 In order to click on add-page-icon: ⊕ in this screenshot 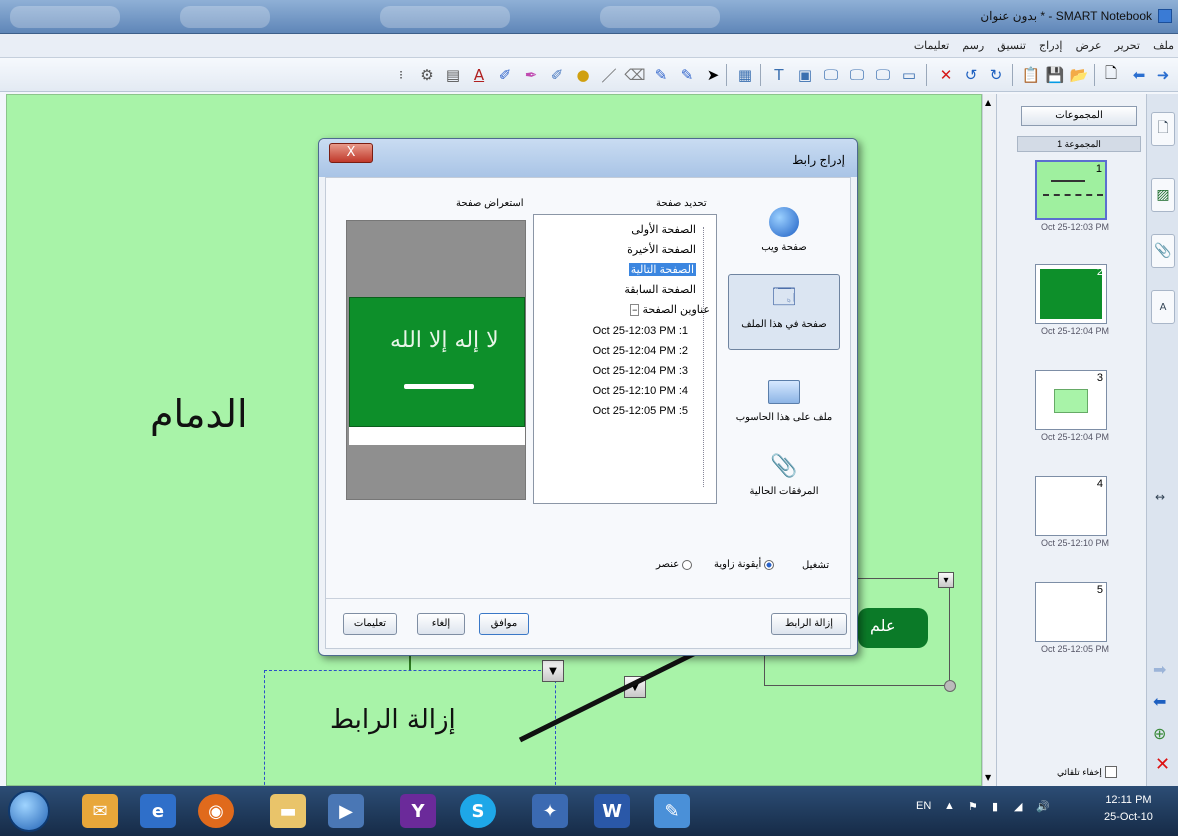, I will do `click(1159, 733)`.